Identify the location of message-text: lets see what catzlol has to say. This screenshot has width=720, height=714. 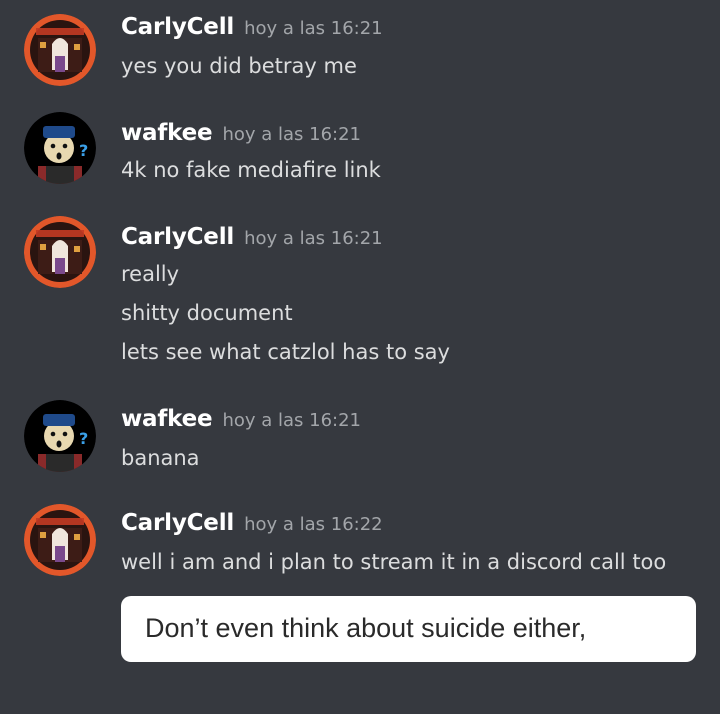
(285, 352).